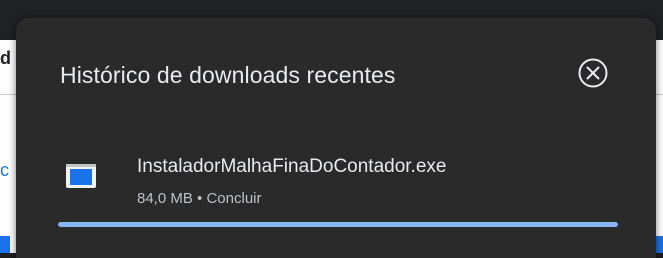 Image resolution: width=663 pixels, height=258 pixels. Describe the element at coordinates (165, 198) in the screenshot. I see `download-size: 84,0 MB` at that location.